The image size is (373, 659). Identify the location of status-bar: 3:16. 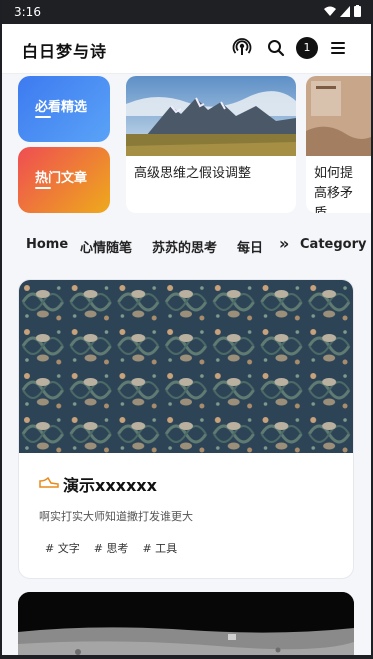
(186, 12).